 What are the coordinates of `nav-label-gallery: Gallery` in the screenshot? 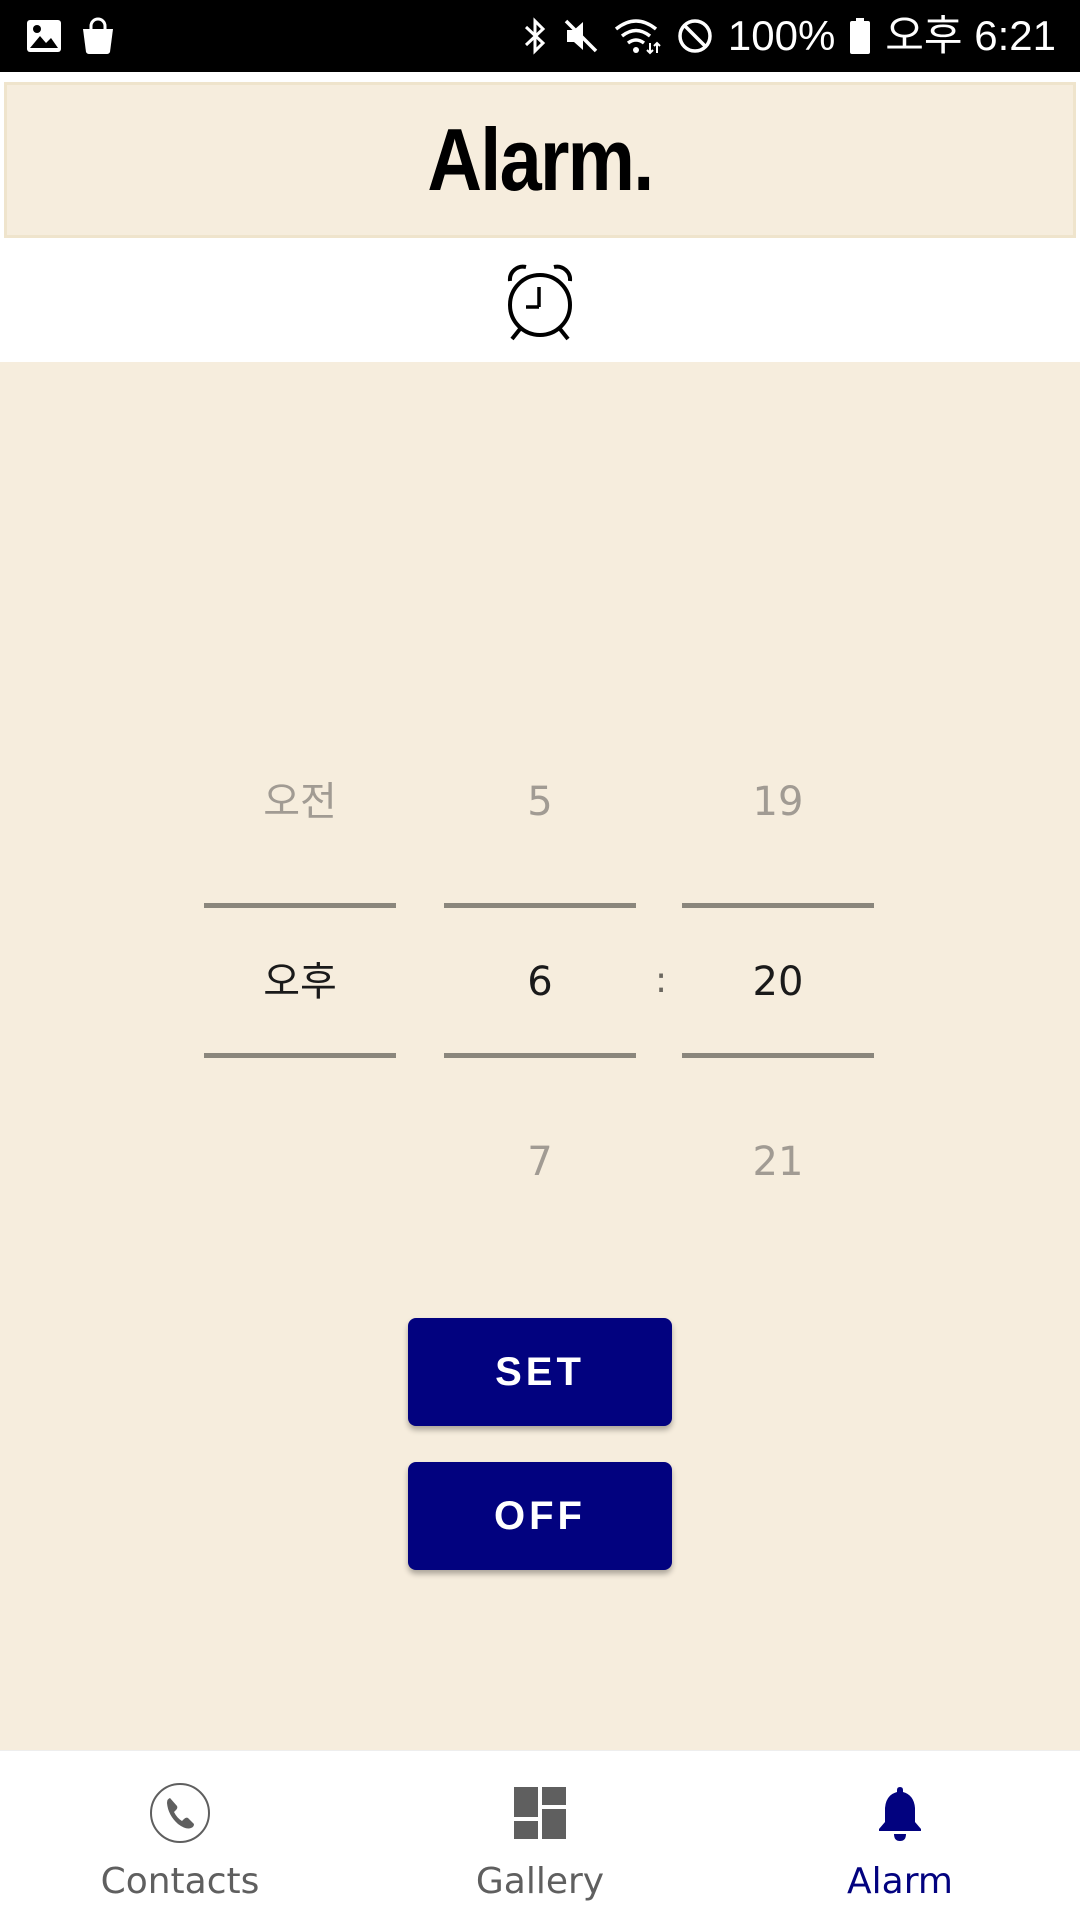 It's located at (540, 1881).